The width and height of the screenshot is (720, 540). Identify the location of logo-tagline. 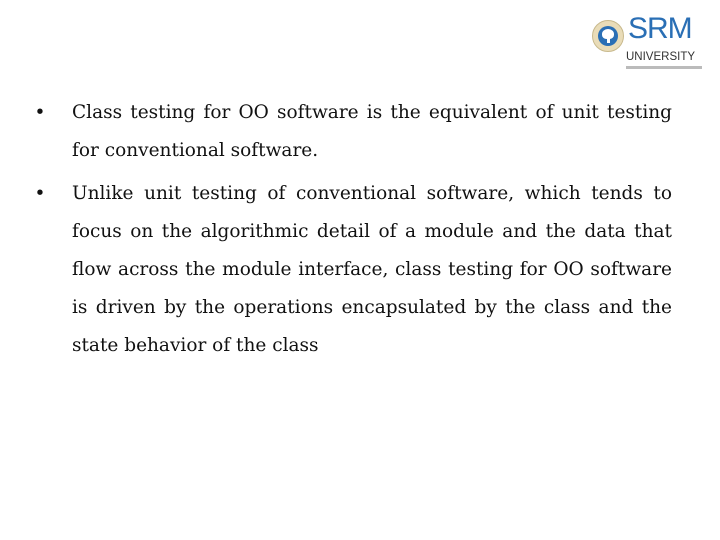
(664, 67).